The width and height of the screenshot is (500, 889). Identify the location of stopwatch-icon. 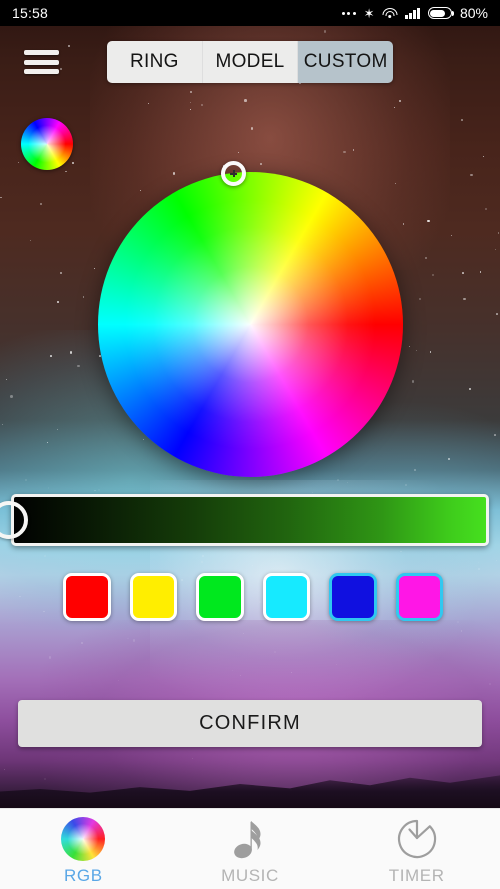
(417, 839).